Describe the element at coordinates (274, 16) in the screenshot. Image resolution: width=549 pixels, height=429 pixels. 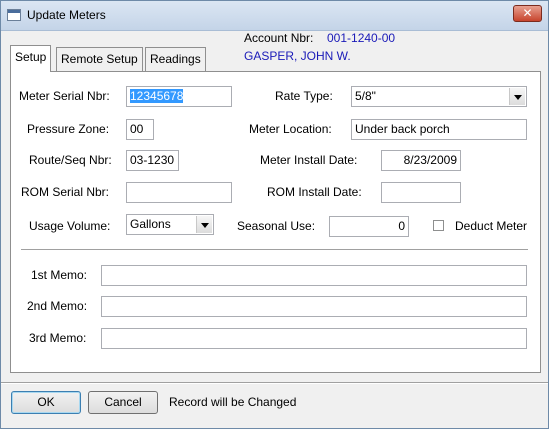
I see `title-bar: Update Meters ✕` at that location.